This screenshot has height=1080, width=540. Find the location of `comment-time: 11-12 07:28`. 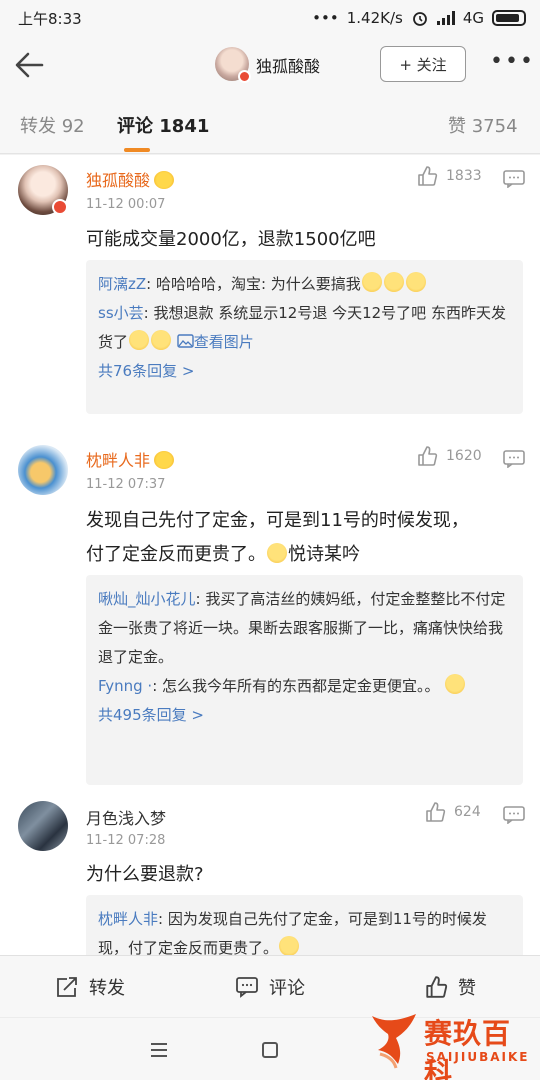

comment-time: 11-12 07:28 is located at coordinates (126, 840).